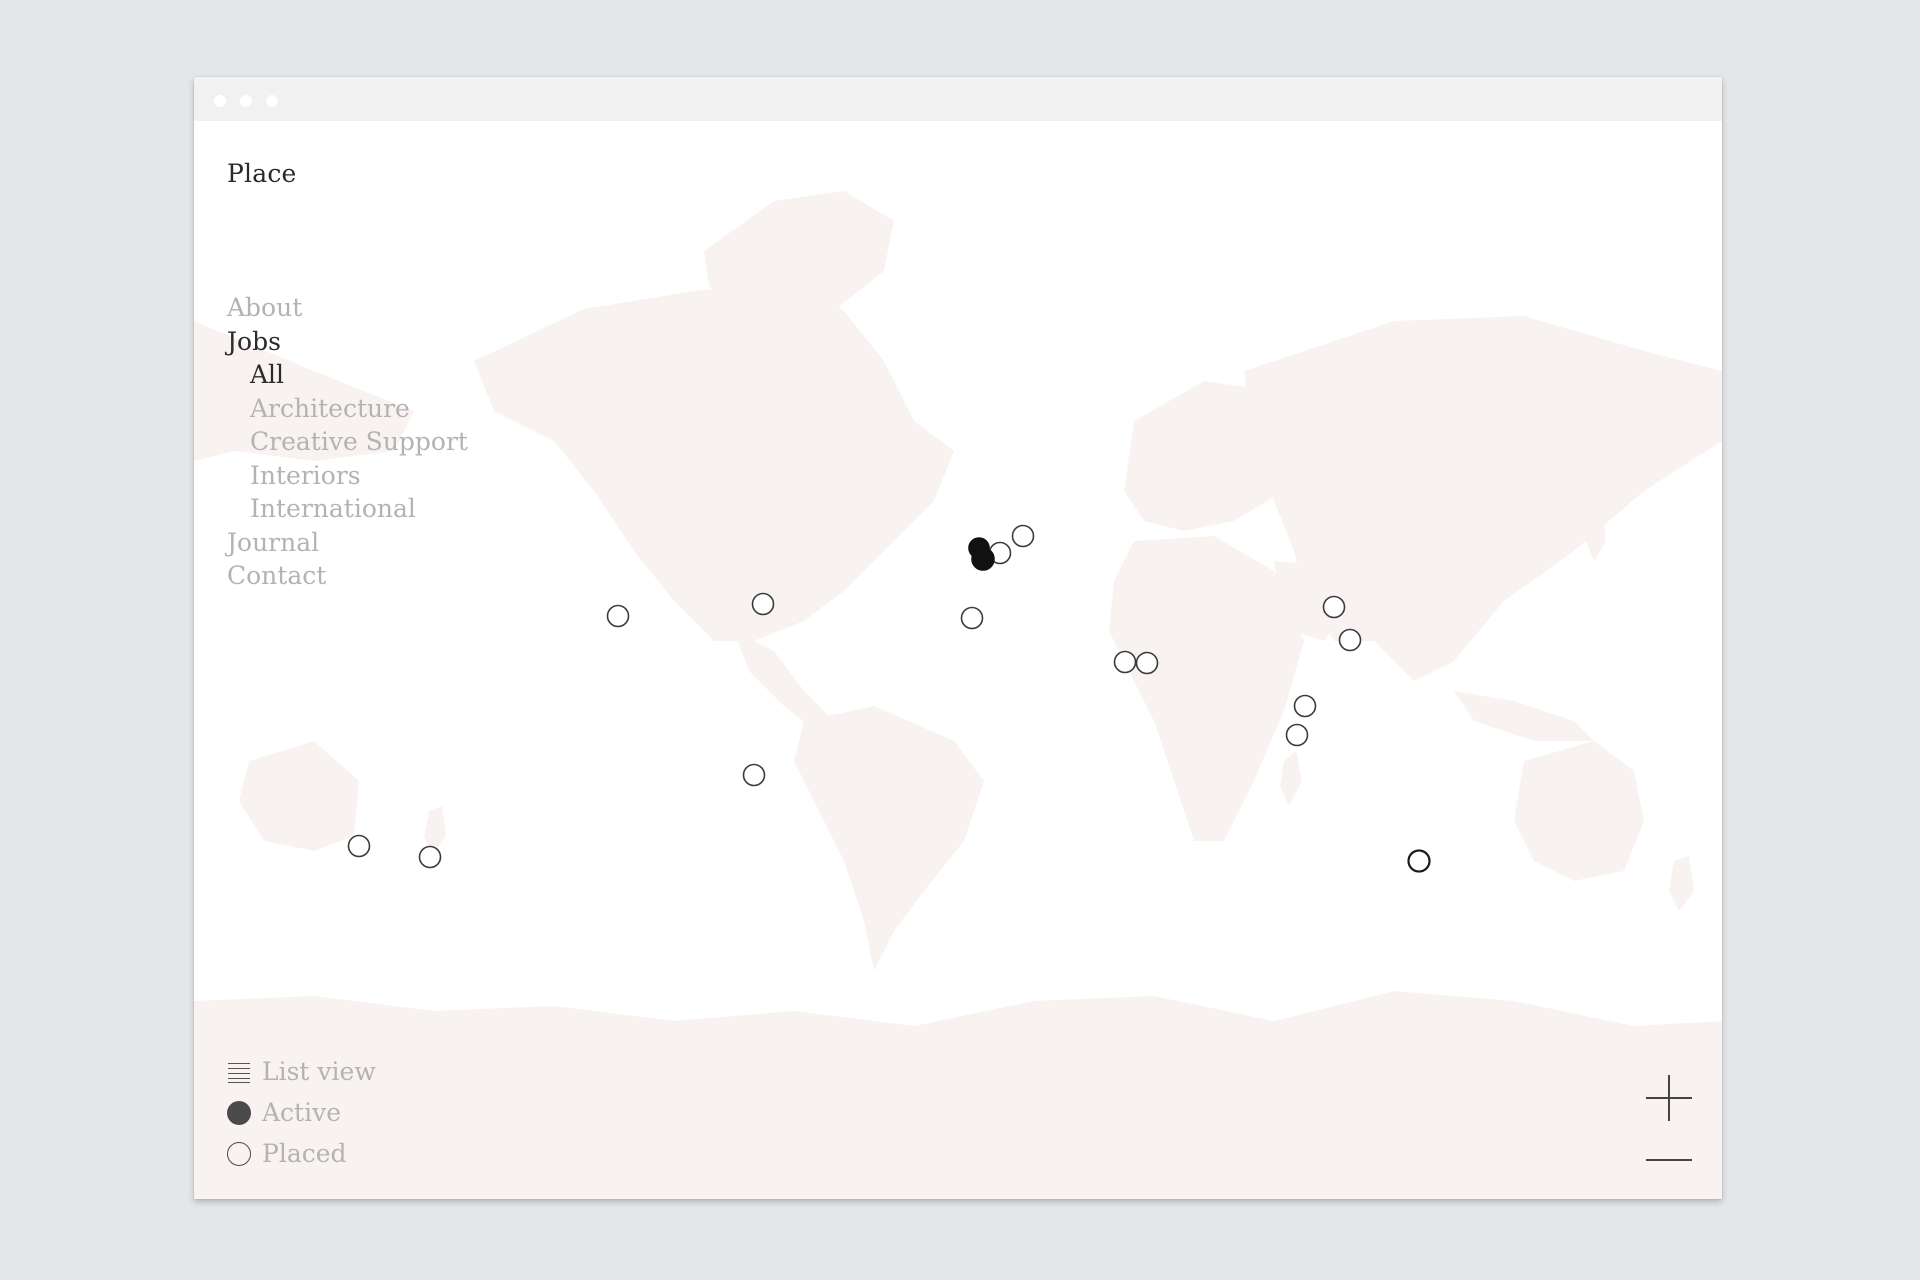 This screenshot has height=1280, width=1920. Describe the element at coordinates (359, 409) in the screenshot. I see `nav-item-architecture: Architecture` at that location.